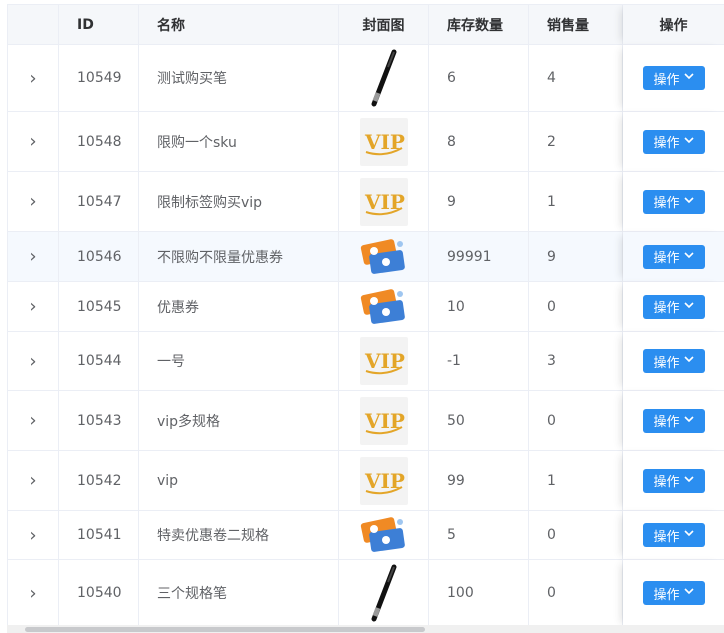  What do you see at coordinates (479, 257) in the screenshot?
I see `cell-stock: 99991` at bounding box center [479, 257].